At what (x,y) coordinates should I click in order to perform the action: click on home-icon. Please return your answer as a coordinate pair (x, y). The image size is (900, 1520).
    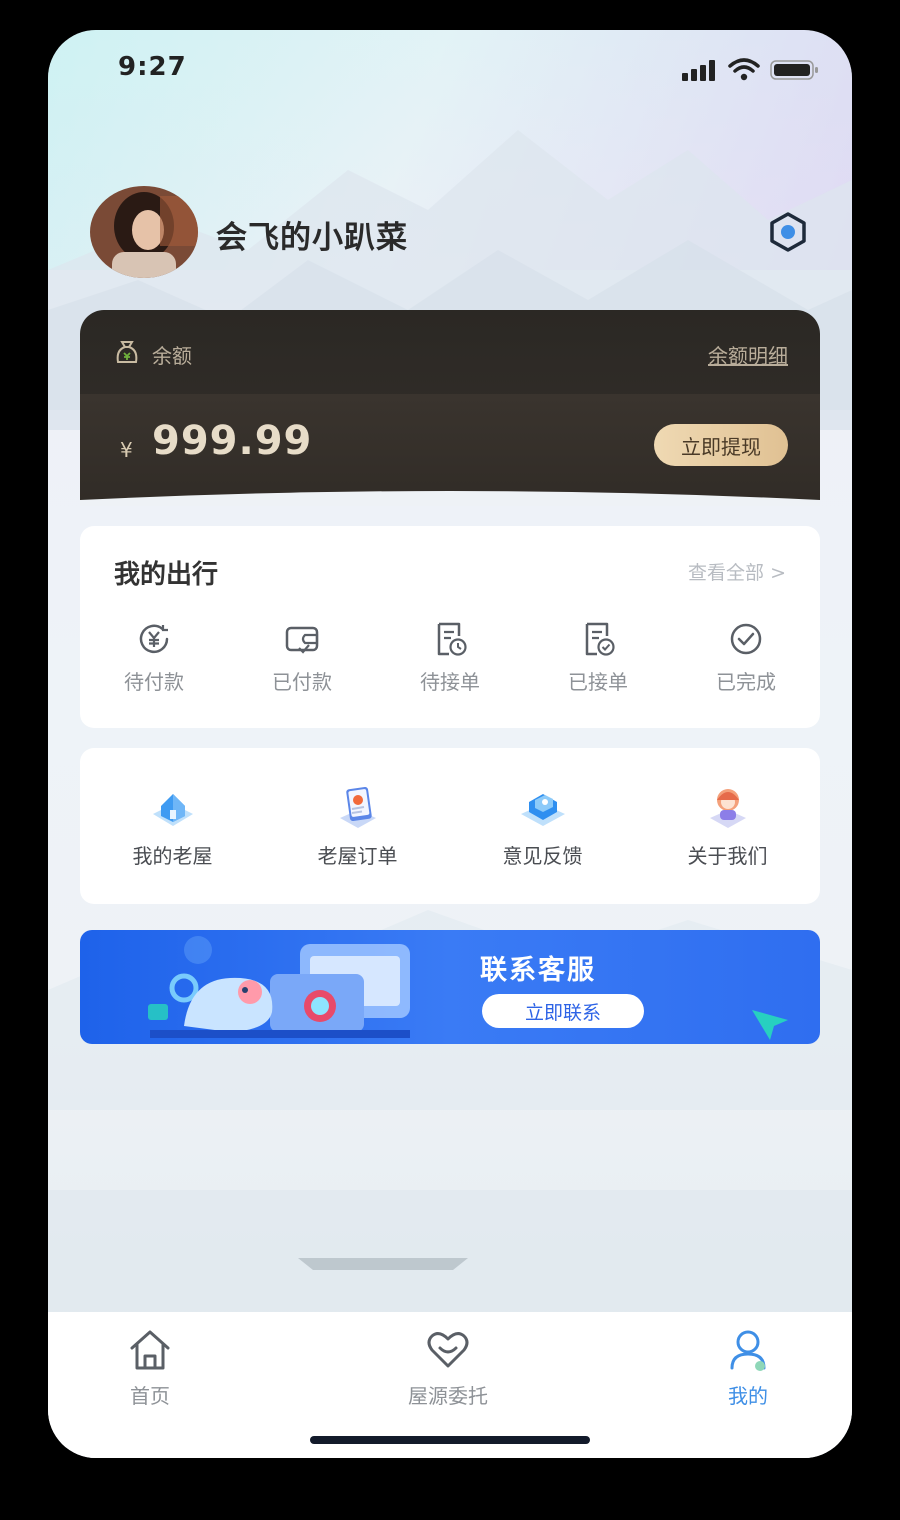
    Looking at the image, I should click on (150, 1350).